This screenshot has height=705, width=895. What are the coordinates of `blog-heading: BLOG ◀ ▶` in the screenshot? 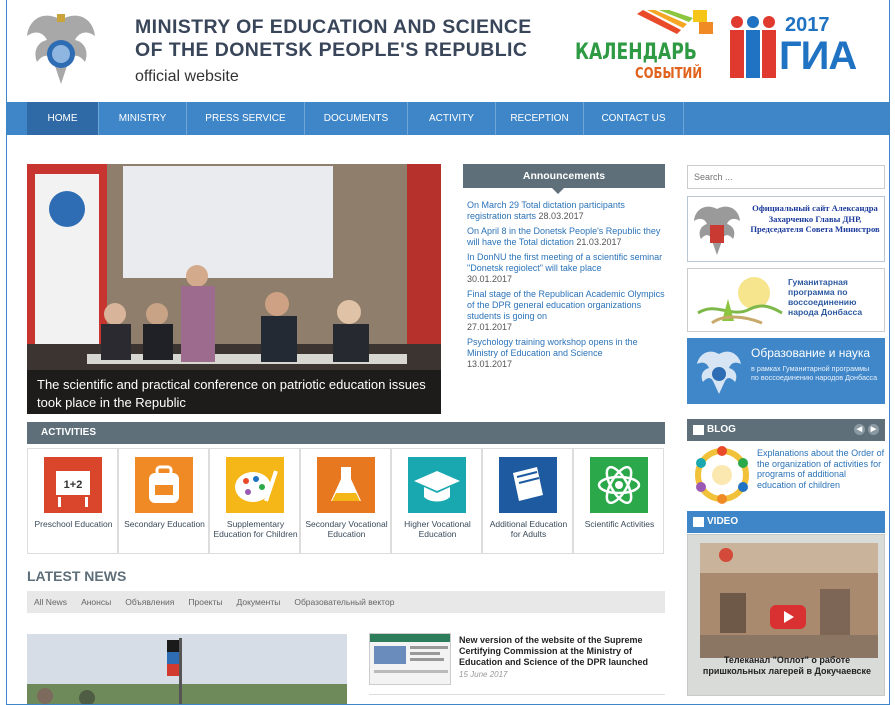 It's located at (786, 430).